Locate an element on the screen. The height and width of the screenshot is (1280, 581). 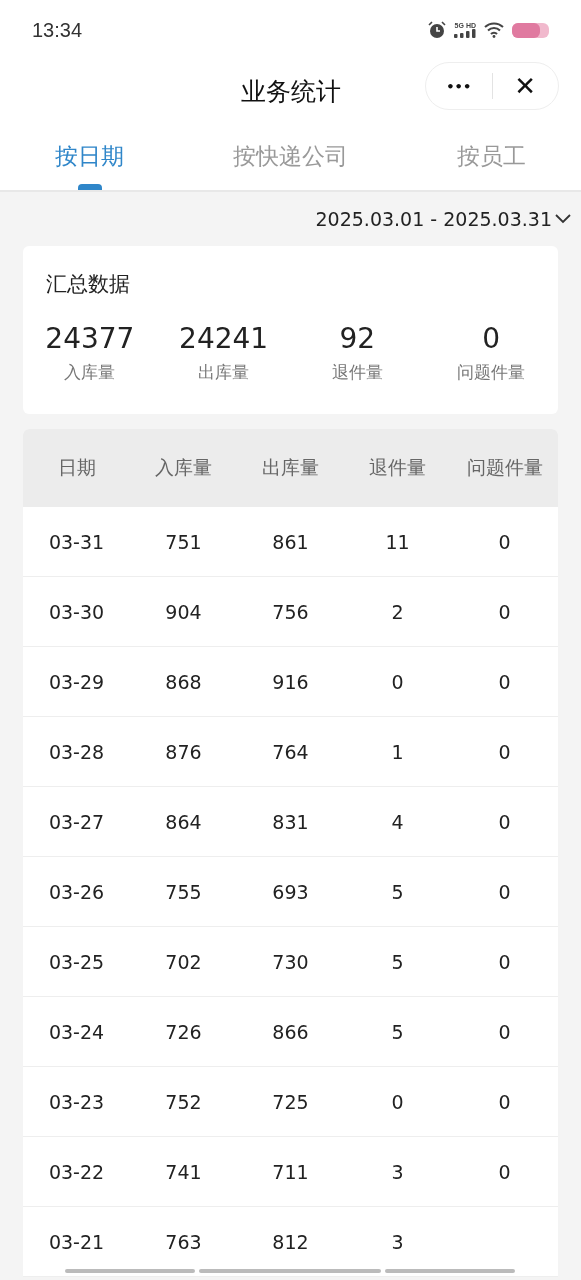
stat-label: 出库量 is located at coordinates (224, 372).